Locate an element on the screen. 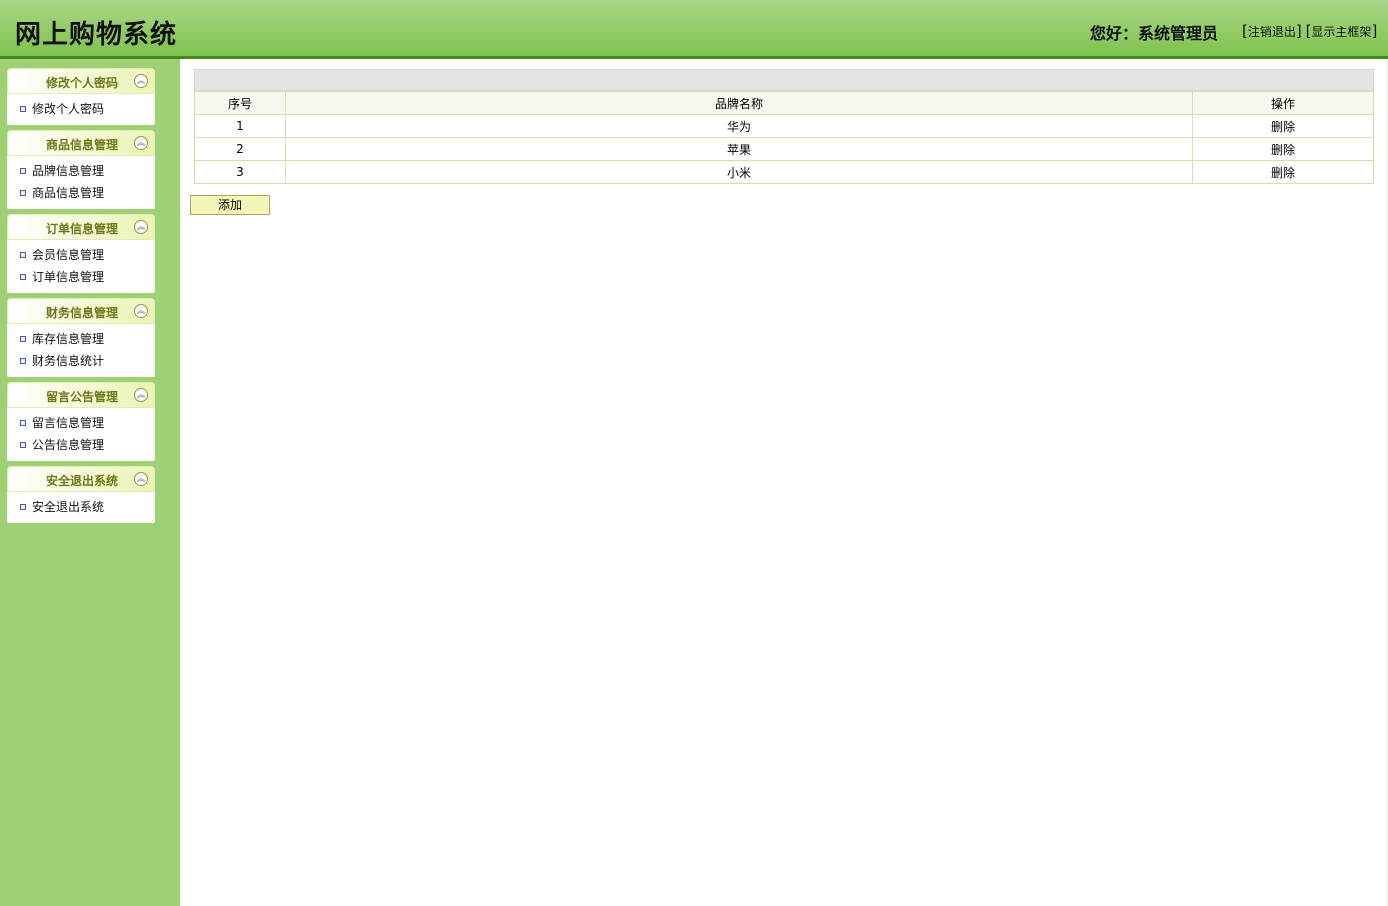 The width and height of the screenshot is (1388, 906). row-id: 2 is located at coordinates (240, 149).